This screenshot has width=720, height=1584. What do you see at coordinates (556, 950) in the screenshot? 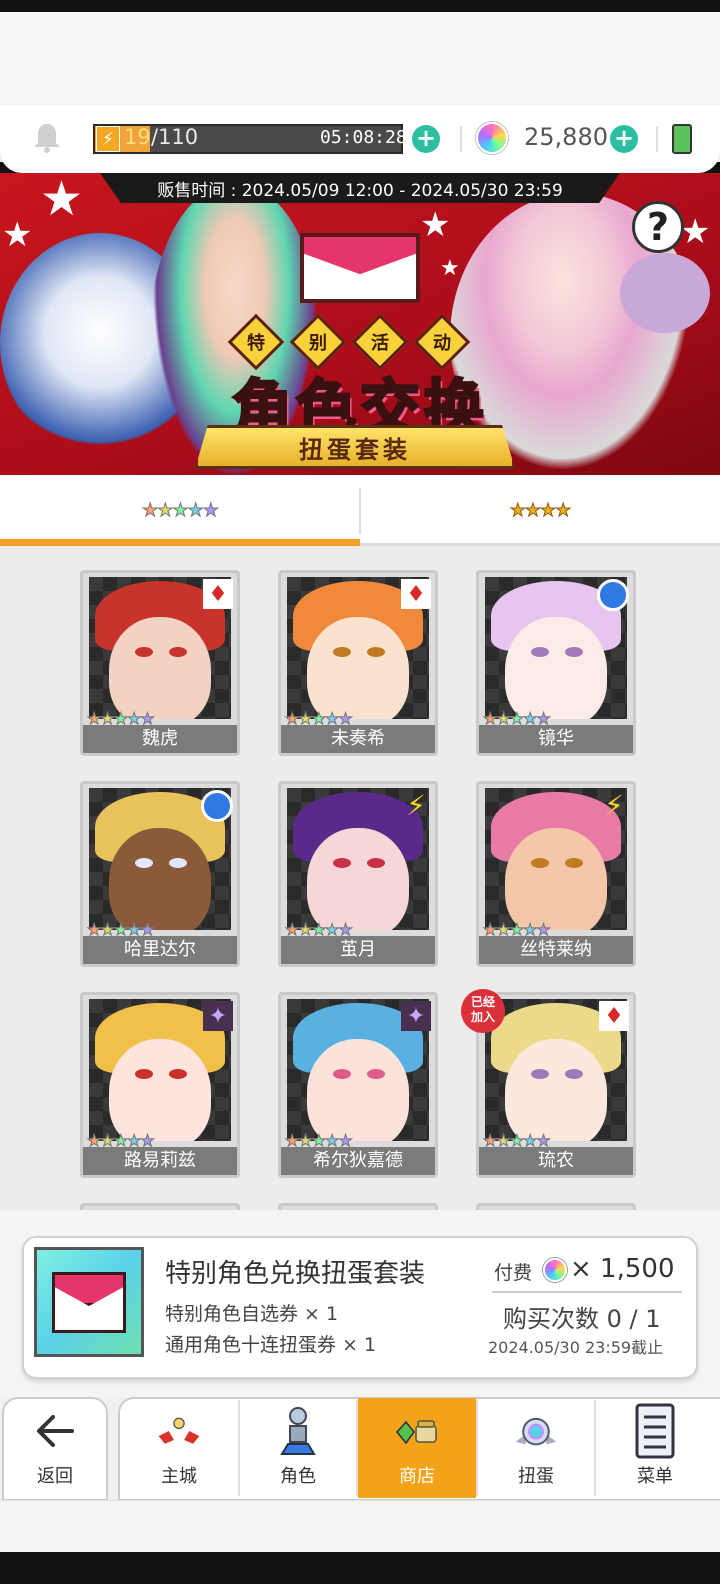
I see `character-name: 丝特莱纳` at bounding box center [556, 950].